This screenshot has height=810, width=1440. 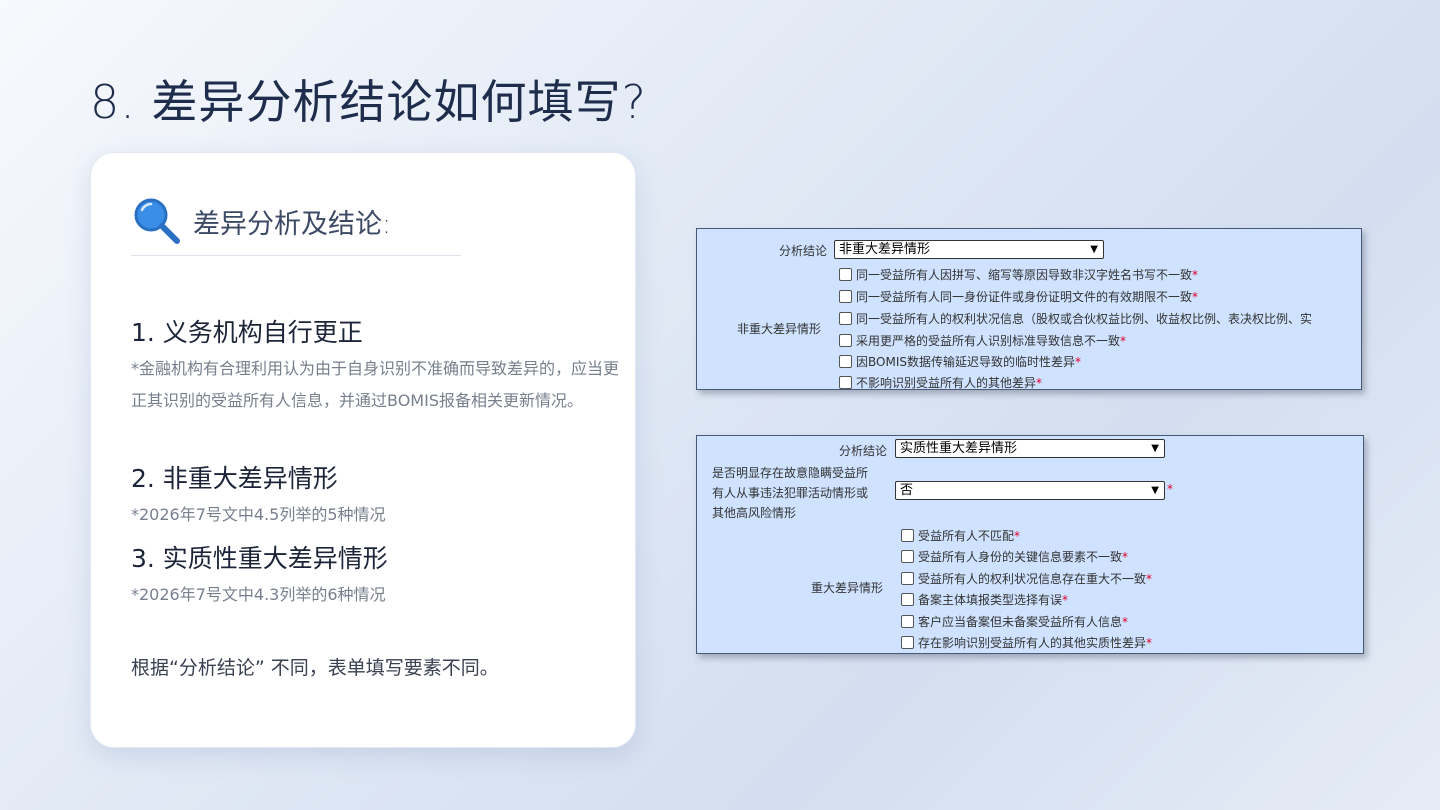 I want to click on option-label: 受益所有人不匹配, so click(x=966, y=536).